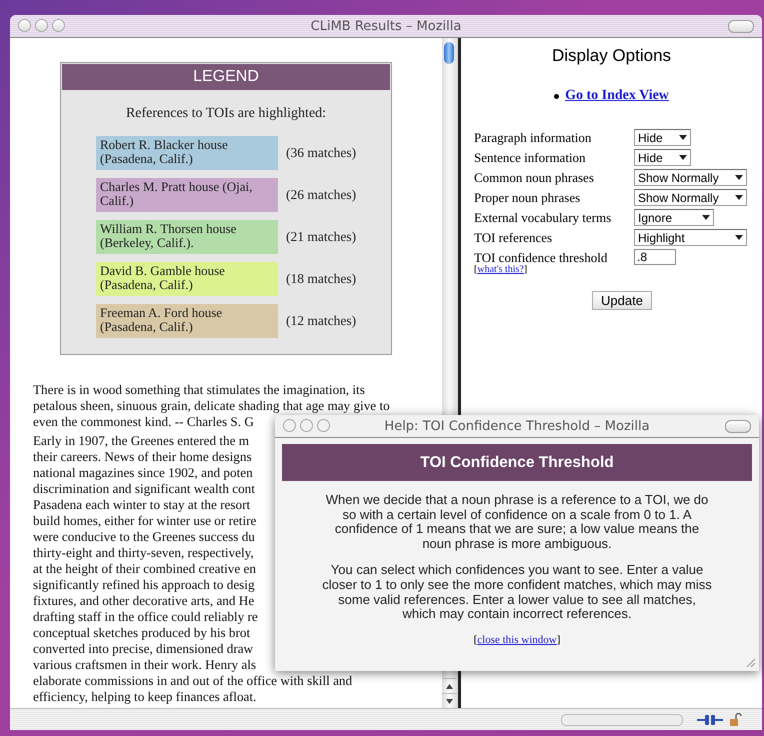  What do you see at coordinates (533, 138) in the screenshot?
I see `option-label: Paragraph information` at bounding box center [533, 138].